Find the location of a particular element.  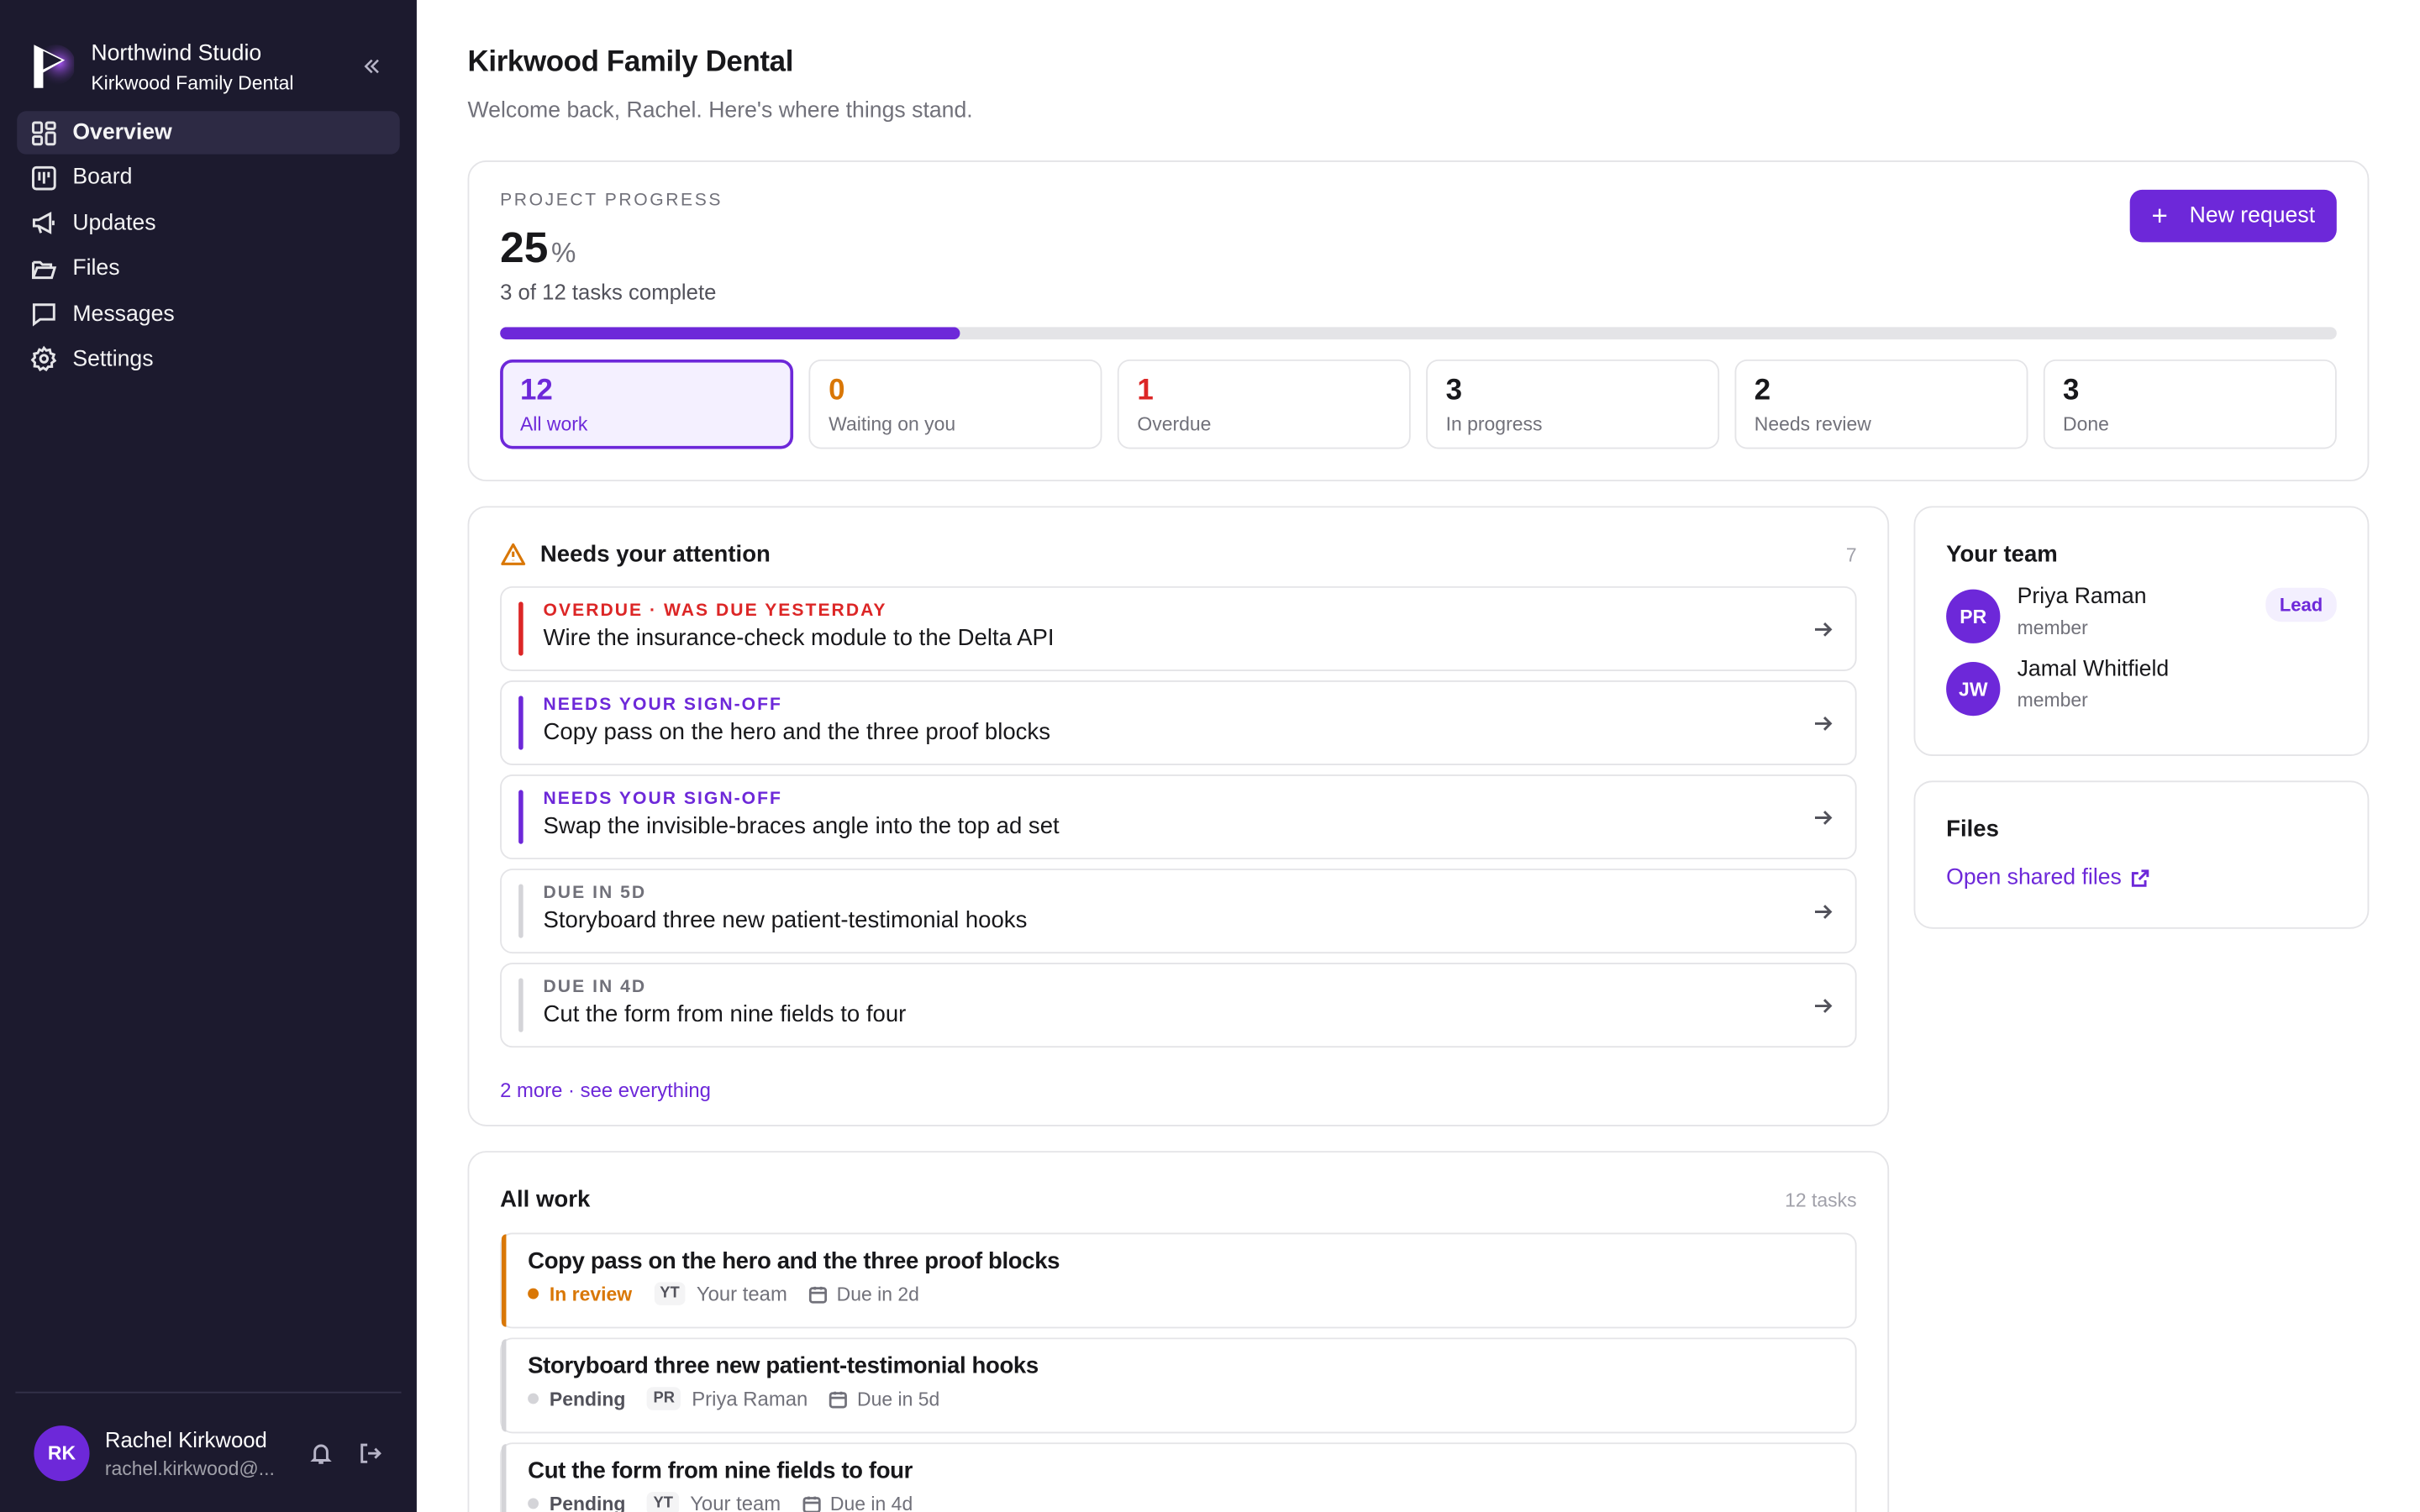

progress-value: 25 is located at coordinates (524, 247).